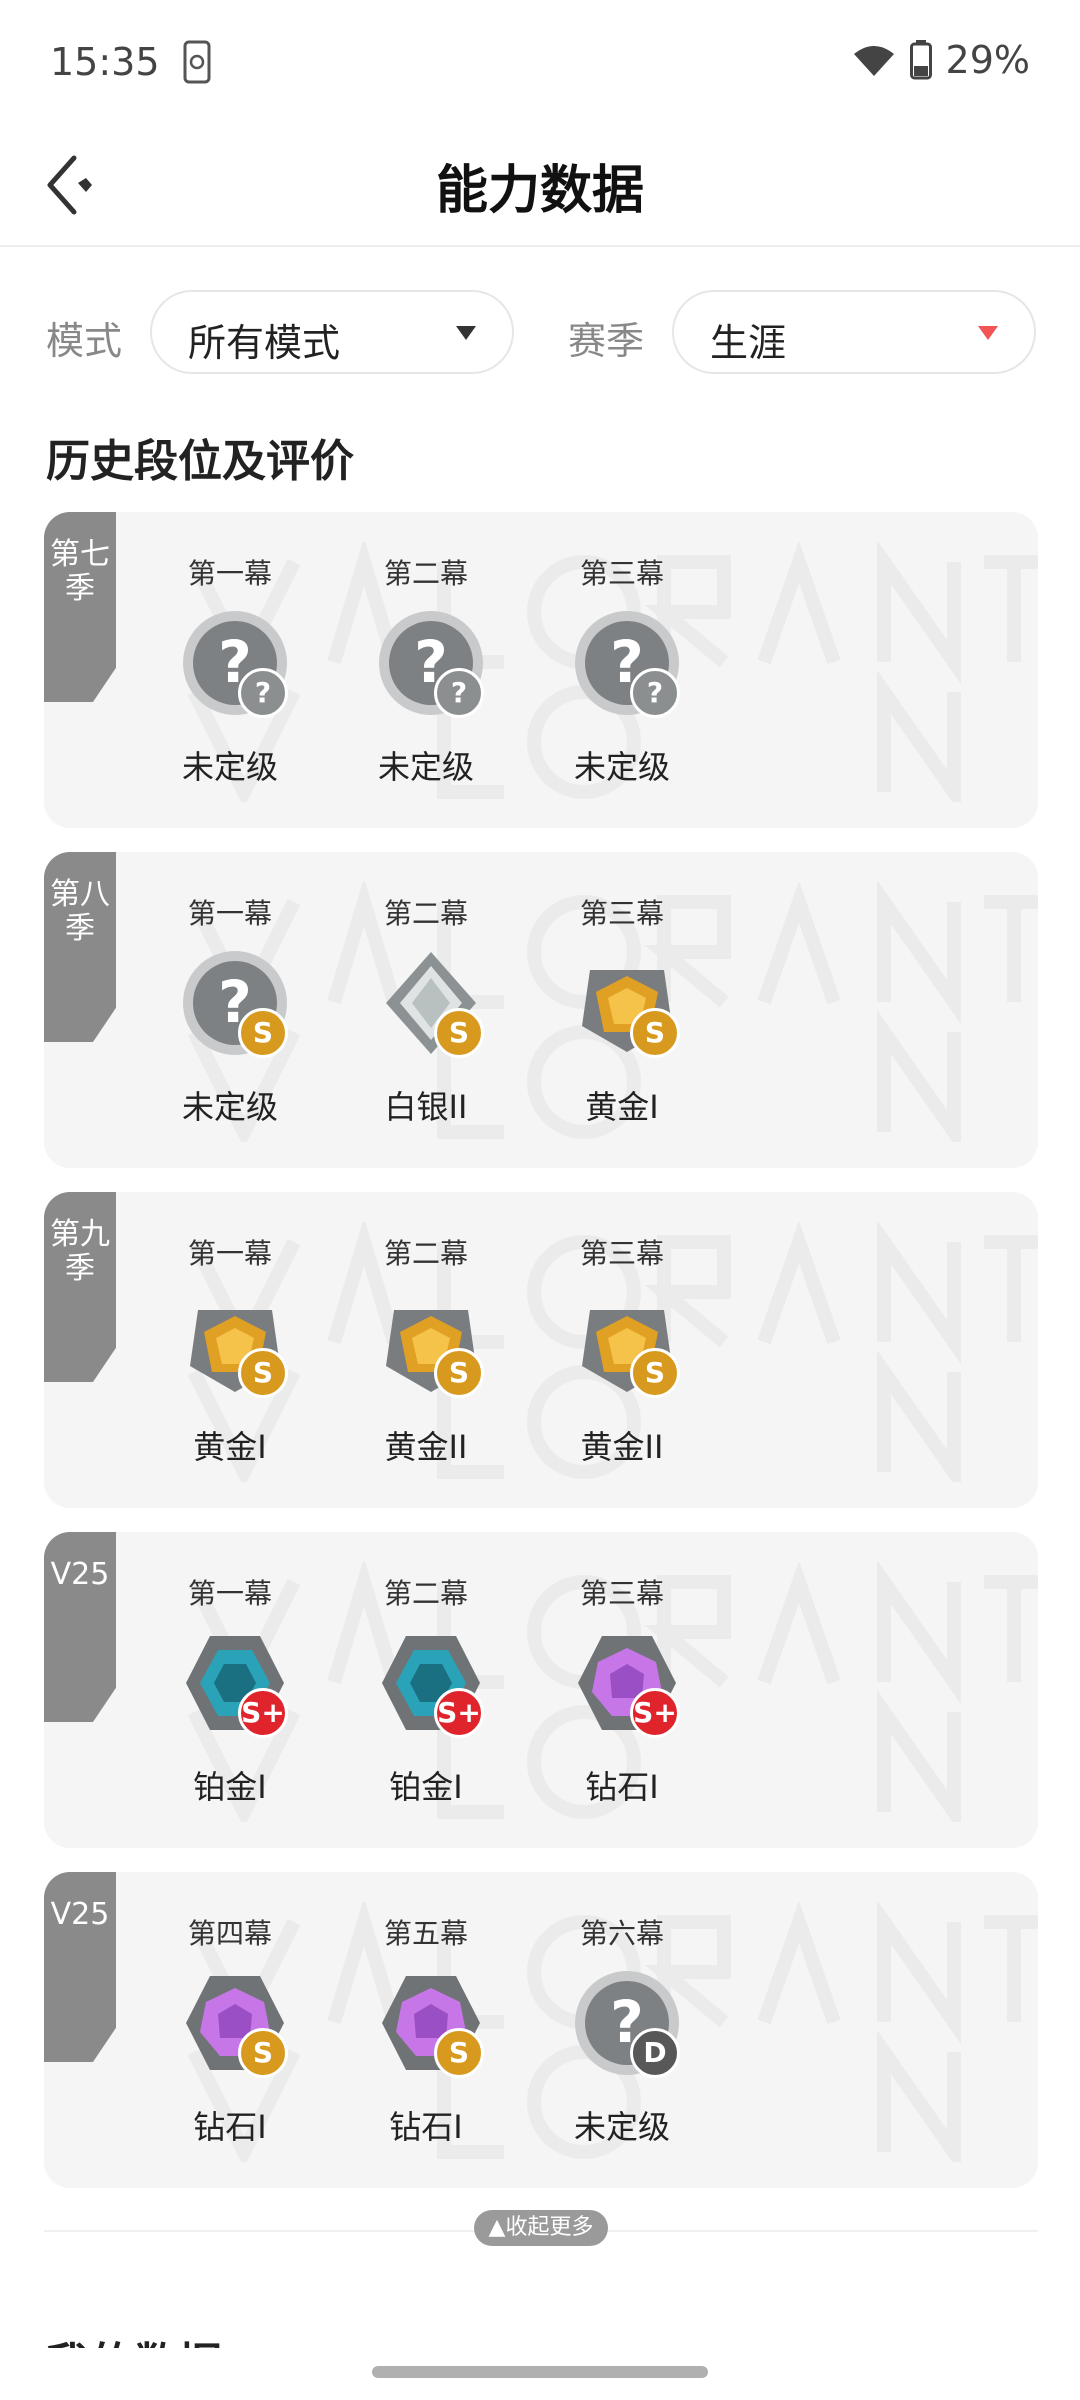  I want to click on season-card: V25 第一幕 S+ 铂金I 第二幕 S+ 铂金I 第三幕 S+ 钻石I, so click(541, 1690).